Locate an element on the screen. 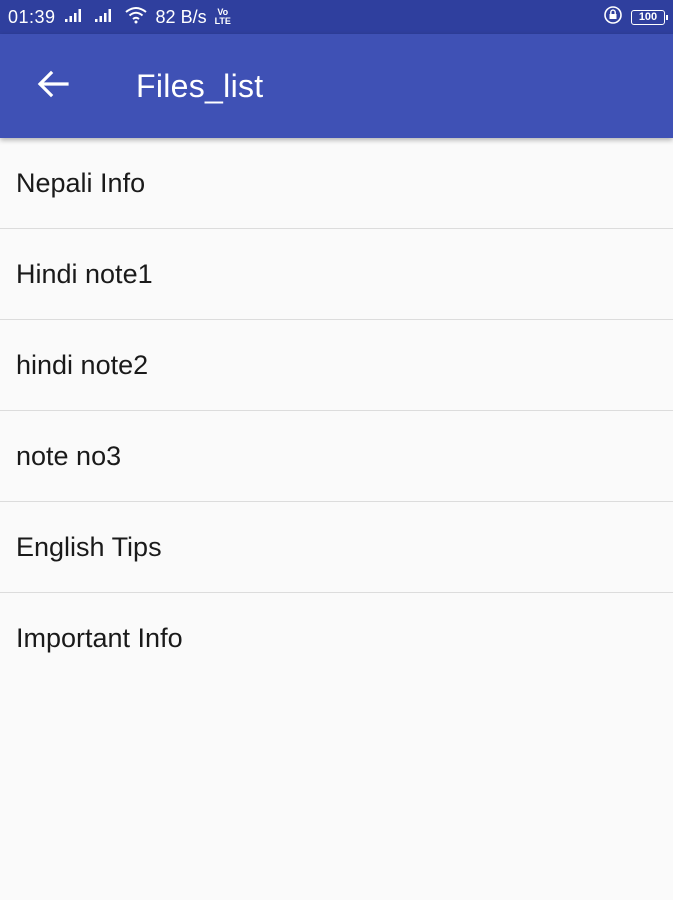 This screenshot has width=673, height=900. status-right: 100 is located at coordinates (635, 17).